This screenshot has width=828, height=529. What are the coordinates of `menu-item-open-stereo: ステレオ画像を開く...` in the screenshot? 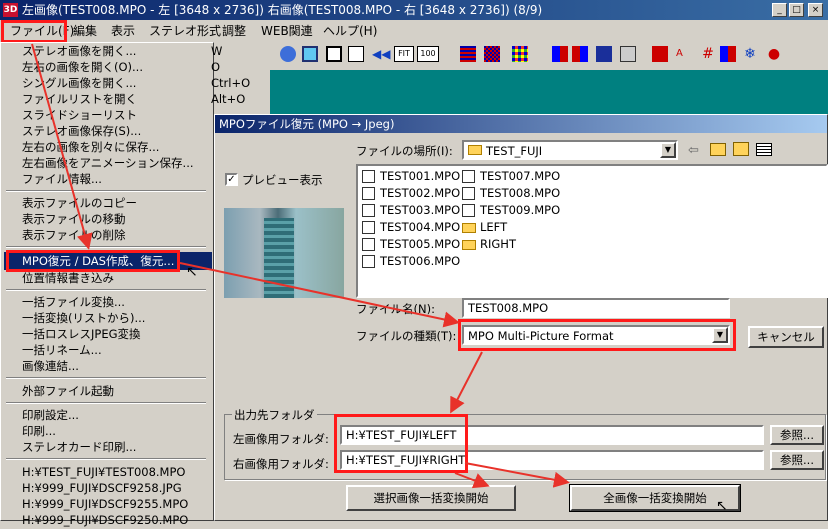 It's located at (79, 51).